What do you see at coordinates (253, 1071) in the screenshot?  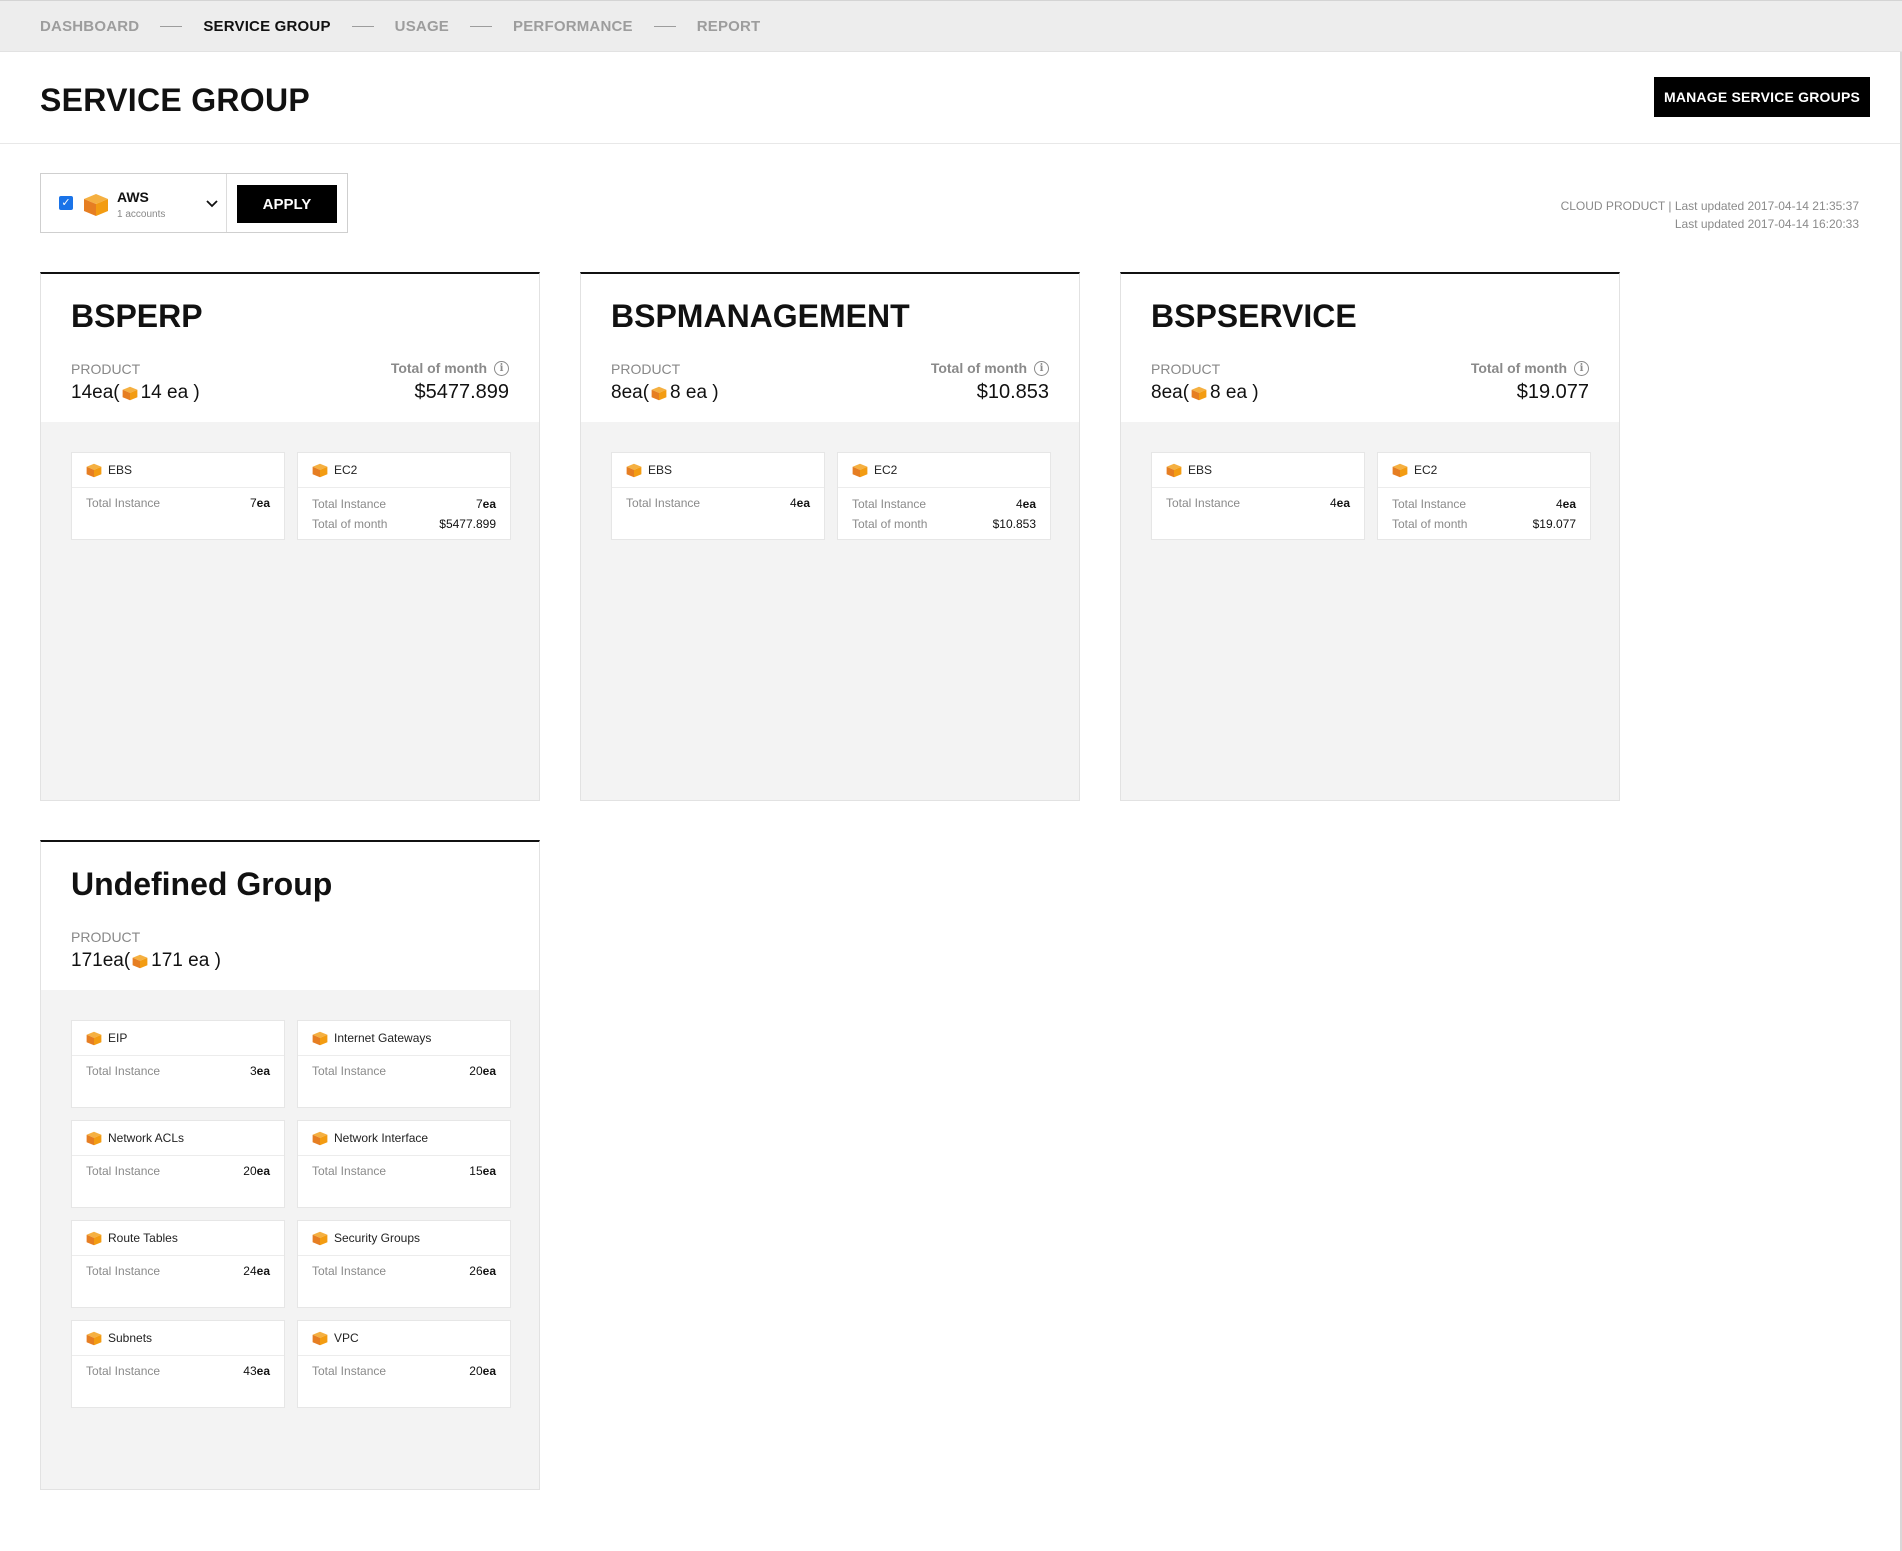 I see `instance-count: 3` at bounding box center [253, 1071].